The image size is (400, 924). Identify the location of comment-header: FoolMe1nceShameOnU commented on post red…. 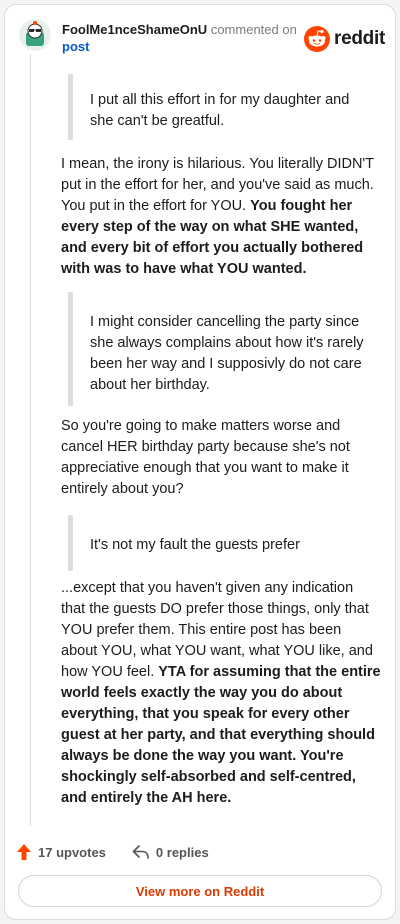
(202, 39).